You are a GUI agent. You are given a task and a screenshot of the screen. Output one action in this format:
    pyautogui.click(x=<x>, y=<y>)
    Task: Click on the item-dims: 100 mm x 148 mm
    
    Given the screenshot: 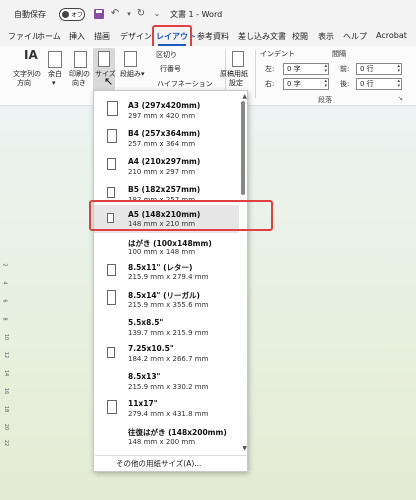 What is the action you would take?
    pyautogui.click(x=162, y=252)
    